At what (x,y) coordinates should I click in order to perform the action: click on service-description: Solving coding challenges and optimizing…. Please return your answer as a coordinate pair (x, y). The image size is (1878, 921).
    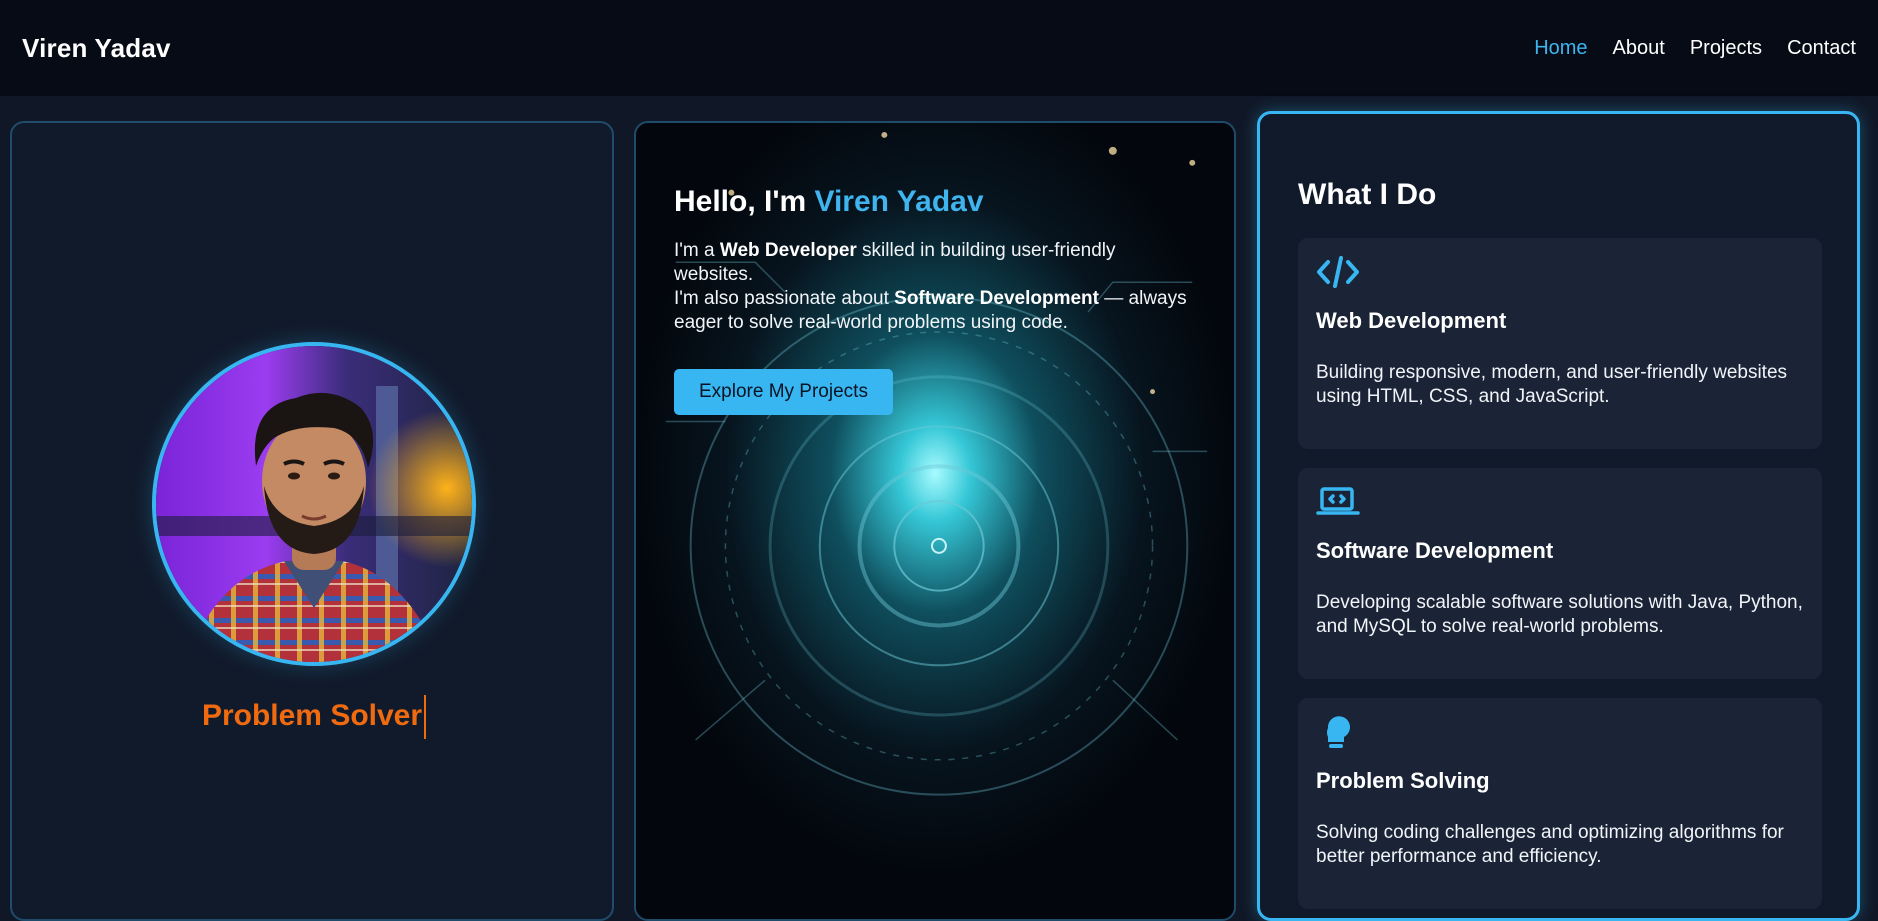
    Looking at the image, I should click on (1550, 844).